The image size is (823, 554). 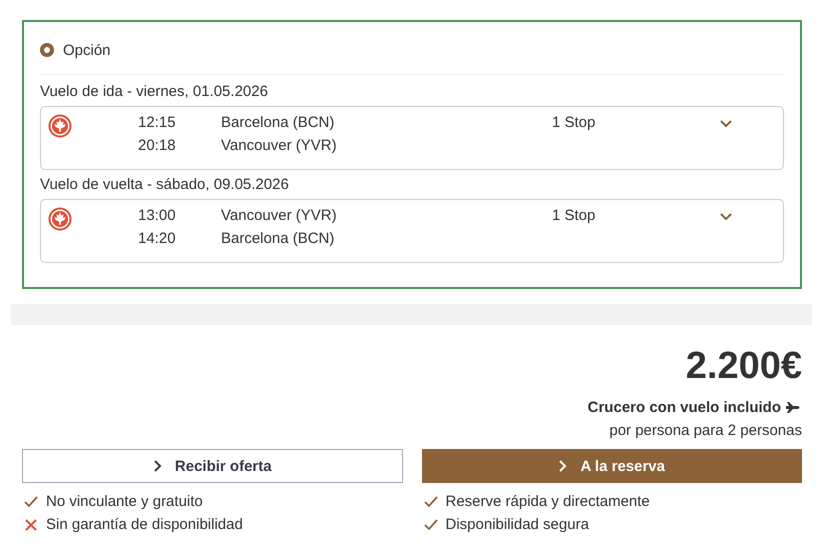 What do you see at coordinates (157, 215) in the screenshot?
I see `departure-time: 13:00` at bounding box center [157, 215].